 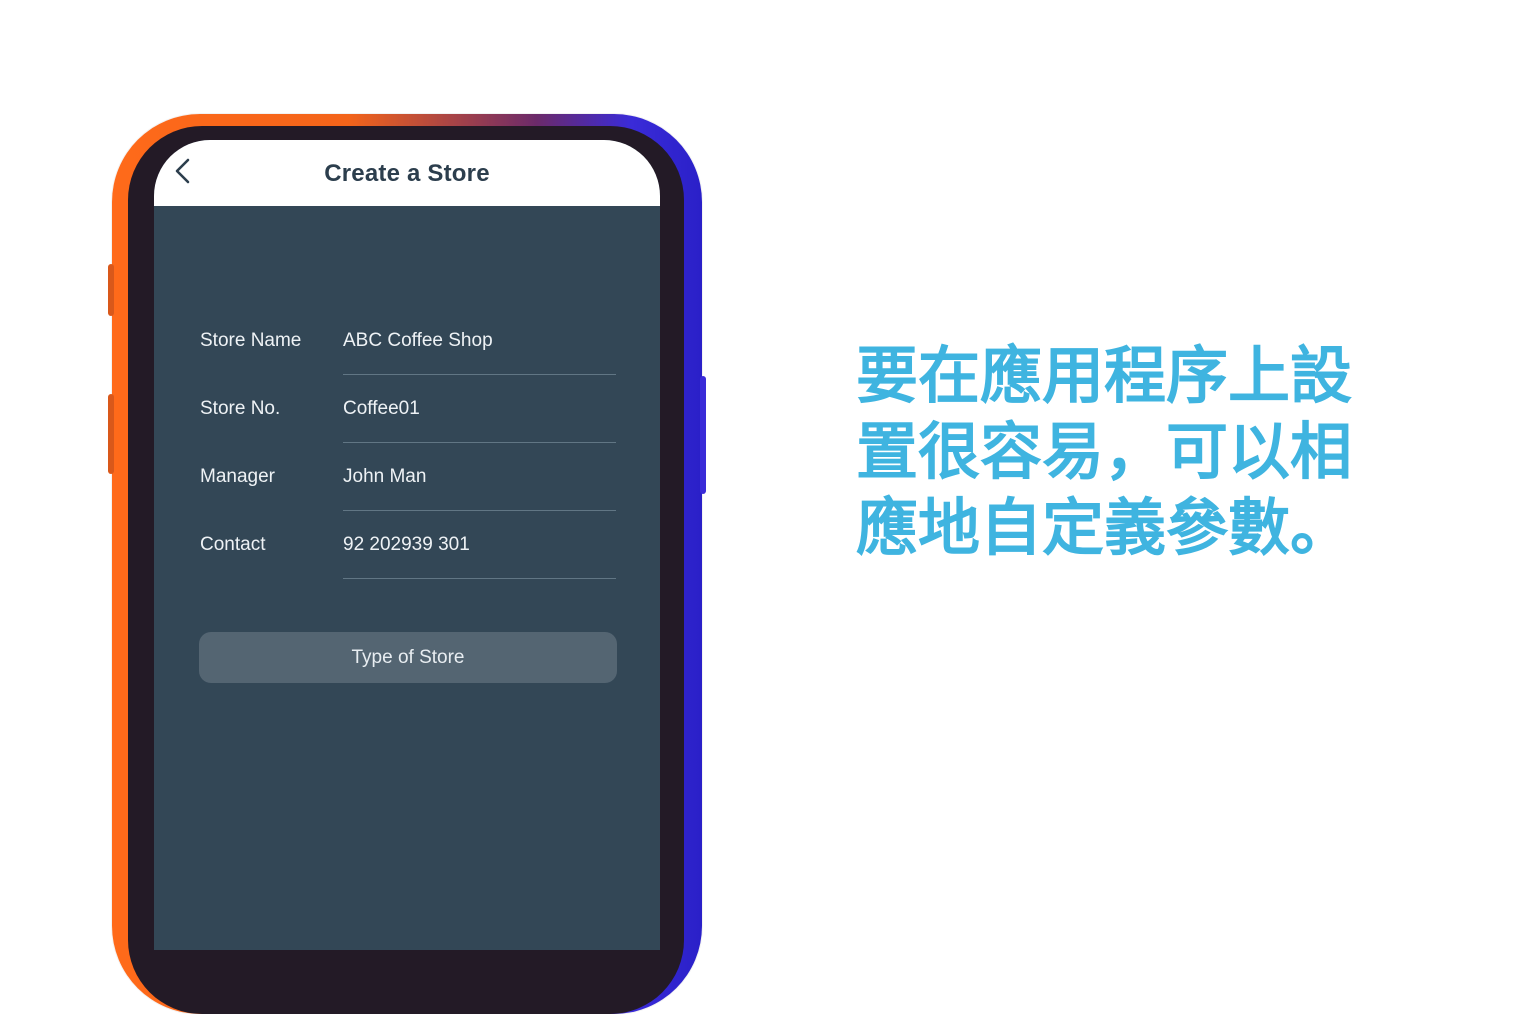 I want to click on contact-label: Contact, so click(x=233, y=544).